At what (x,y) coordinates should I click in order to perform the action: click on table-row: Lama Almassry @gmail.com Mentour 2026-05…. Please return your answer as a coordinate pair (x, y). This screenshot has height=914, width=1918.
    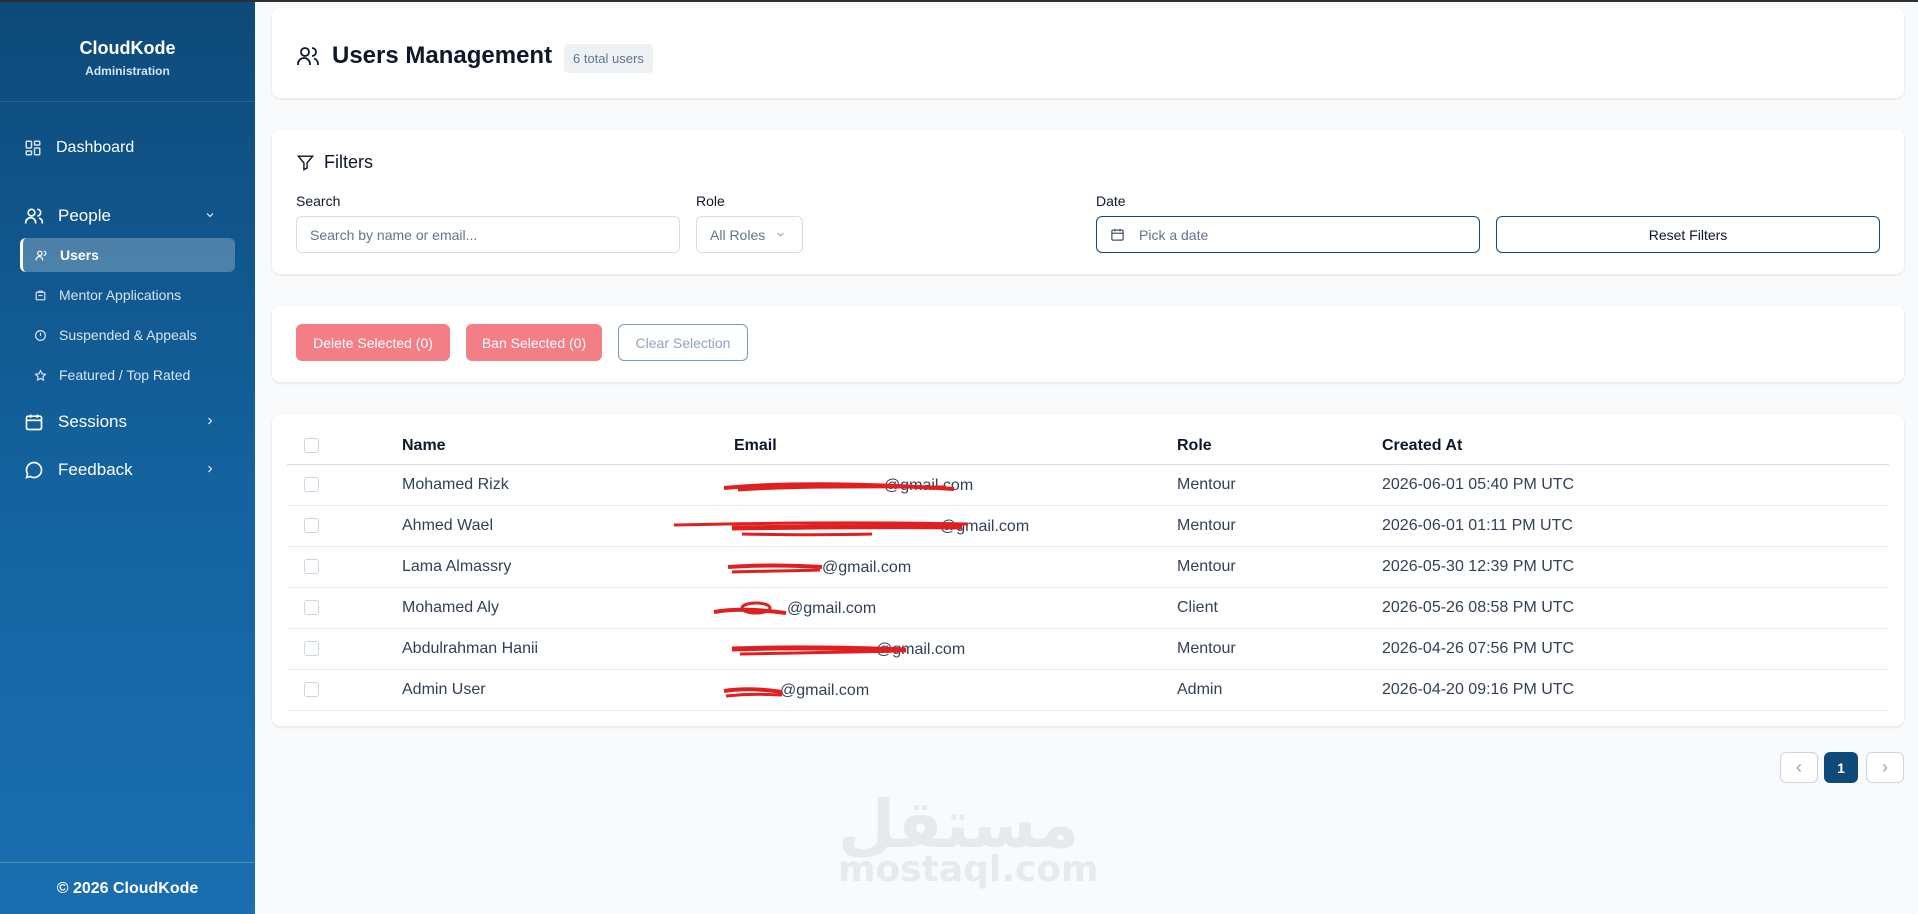
    Looking at the image, I should click on (1088, 567).